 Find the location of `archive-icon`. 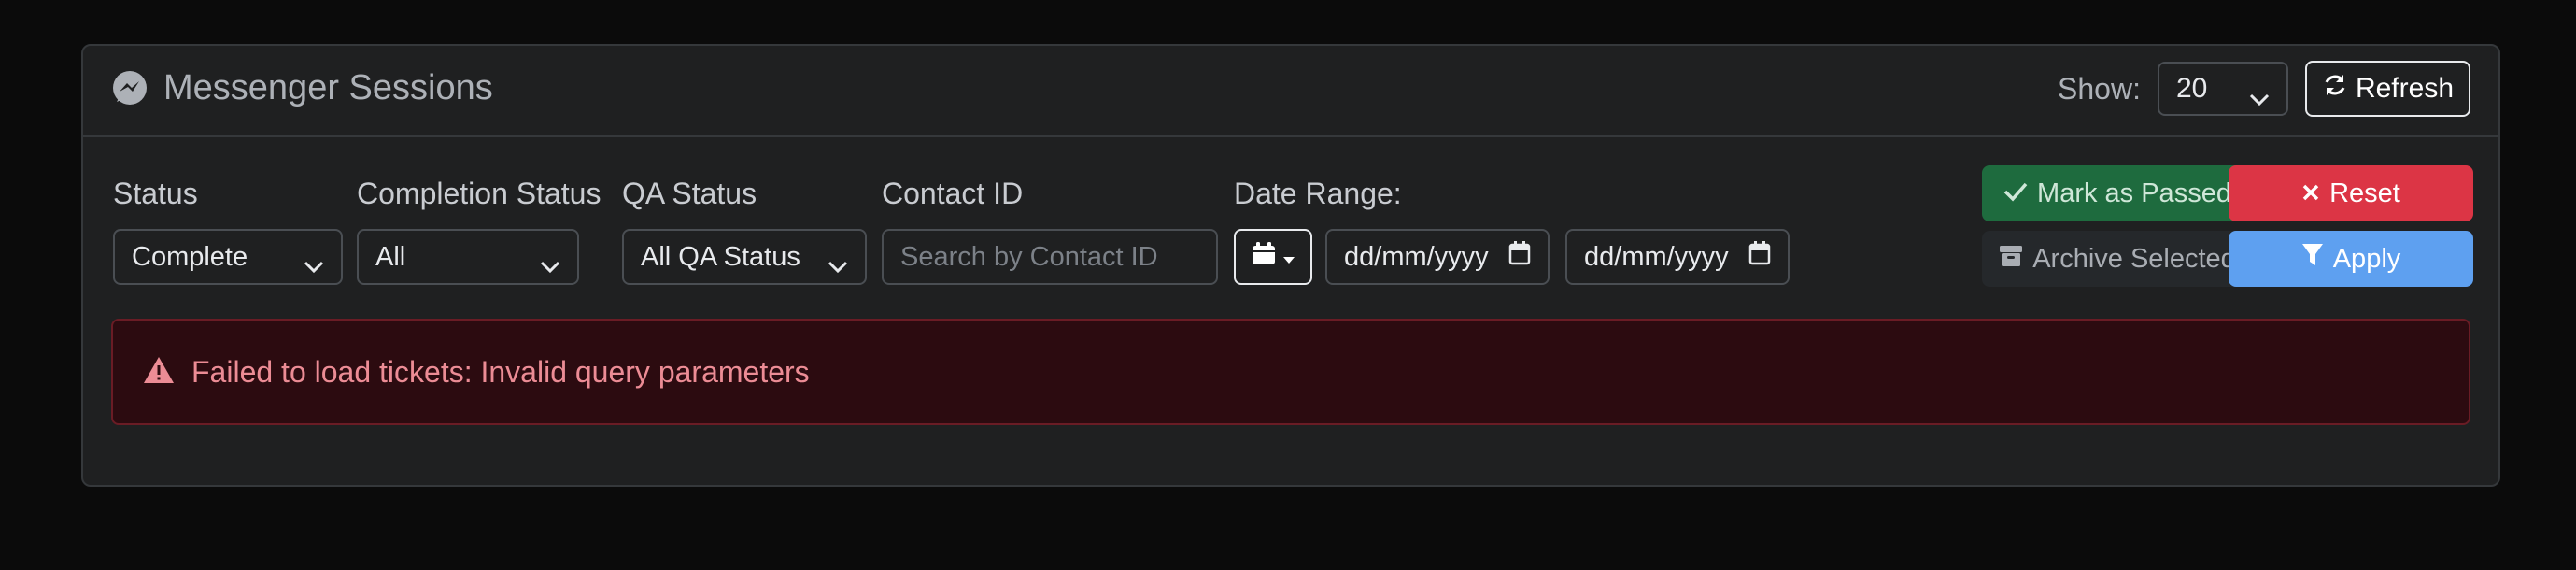

archive-icon is located at coordinates (2011, 259).